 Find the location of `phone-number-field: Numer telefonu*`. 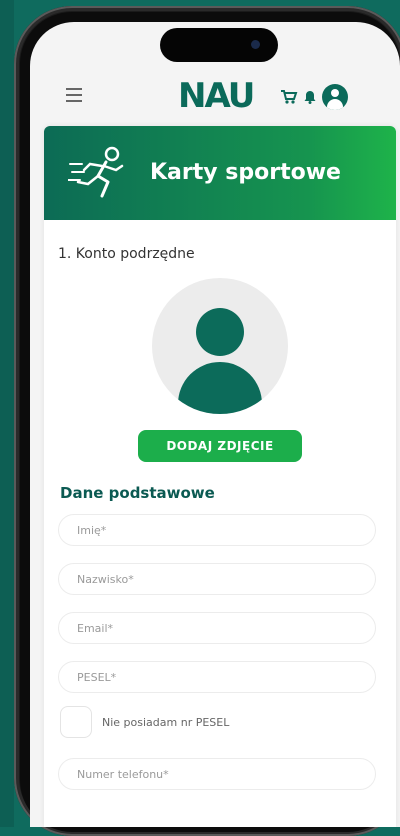

phone-number-field: Numer telefonu* is located at coordinates (217, 774).